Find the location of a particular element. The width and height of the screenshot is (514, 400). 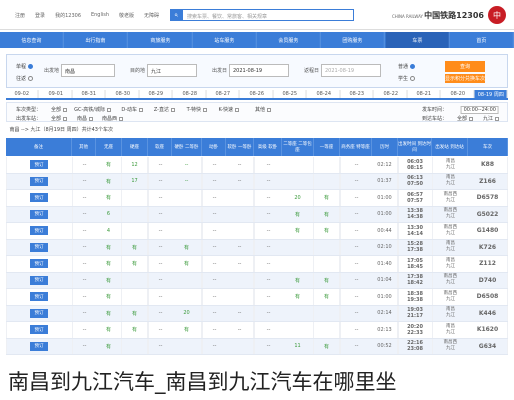

train-number: D740 is located at coordinates (488, 280).